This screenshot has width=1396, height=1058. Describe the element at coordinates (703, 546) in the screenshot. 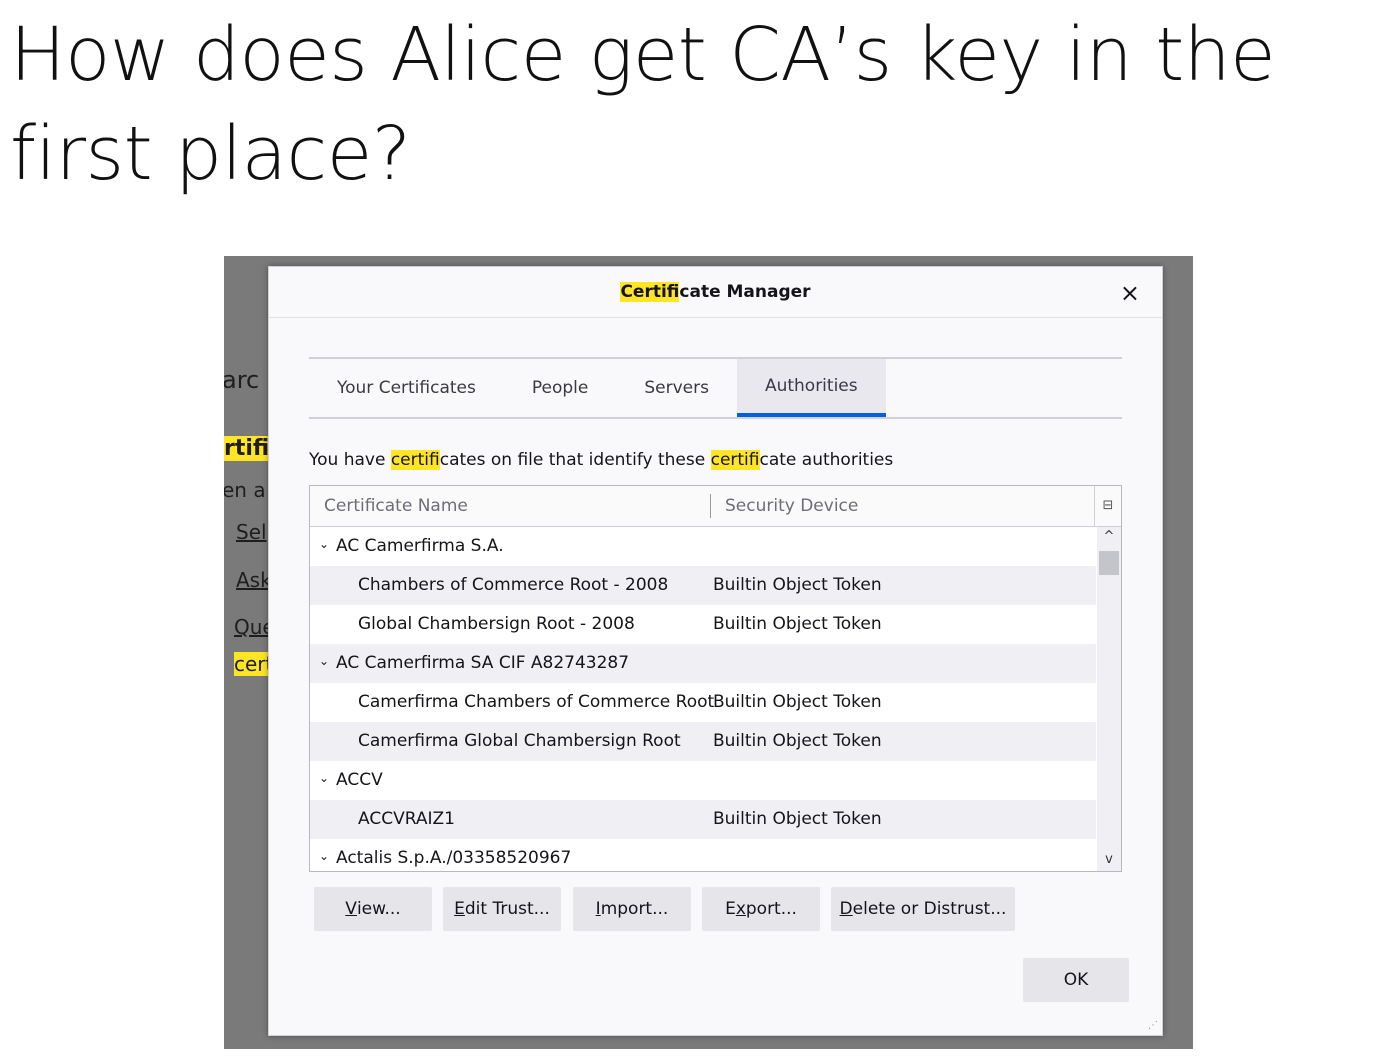

I see `tree-group-row: ⌄ AC Camerfirma S.A.` at that location.